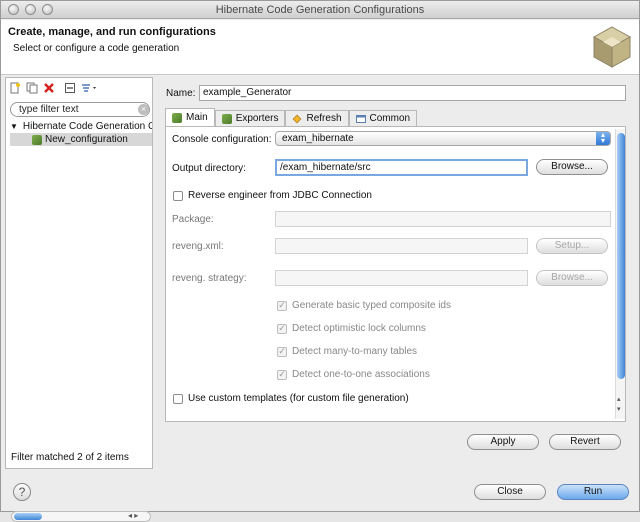 This screenshot has width=640, height=522. Describe the element at coordinates (15, 88) in the screenshot. I see `new-config-icon` at that location.